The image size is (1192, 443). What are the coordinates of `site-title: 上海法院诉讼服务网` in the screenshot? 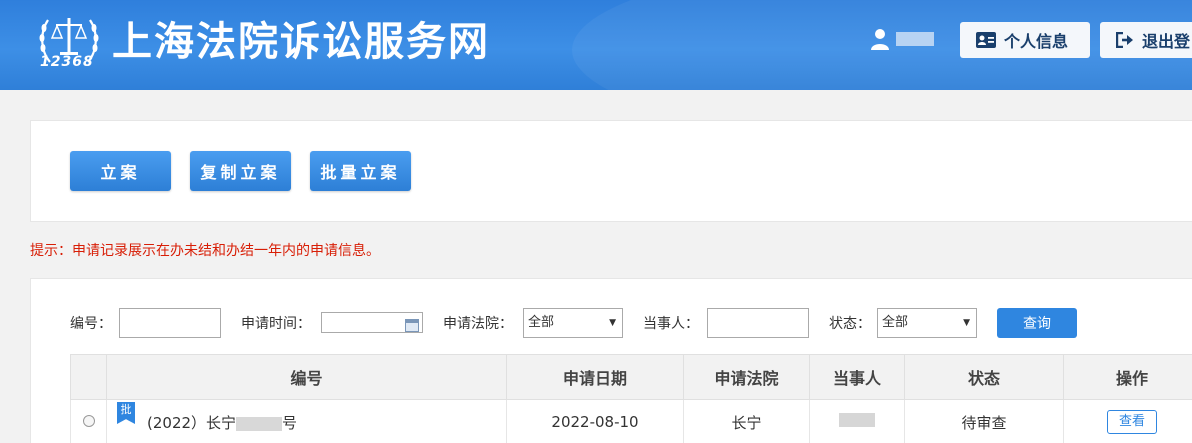 It's located at (301, 42).